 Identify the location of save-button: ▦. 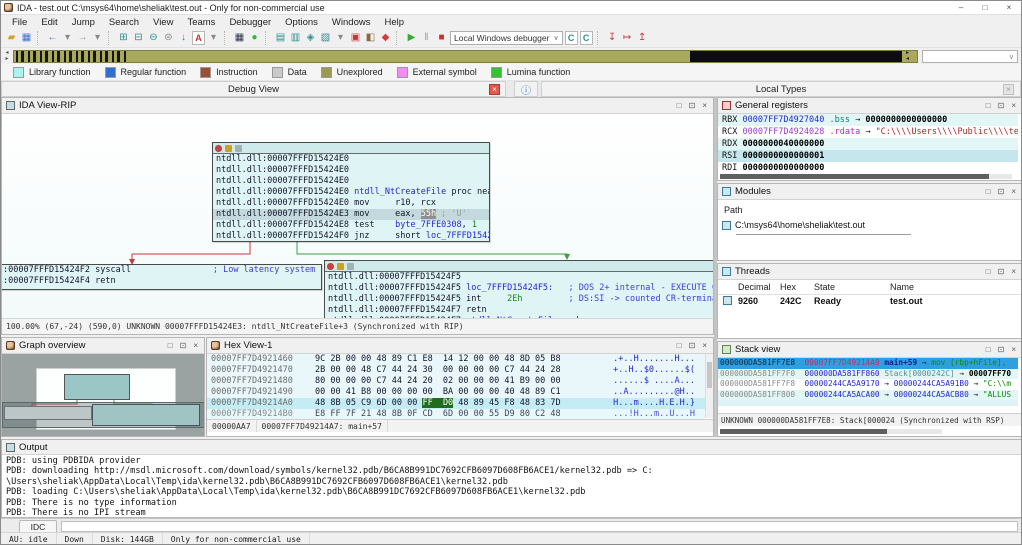
(26, 38).